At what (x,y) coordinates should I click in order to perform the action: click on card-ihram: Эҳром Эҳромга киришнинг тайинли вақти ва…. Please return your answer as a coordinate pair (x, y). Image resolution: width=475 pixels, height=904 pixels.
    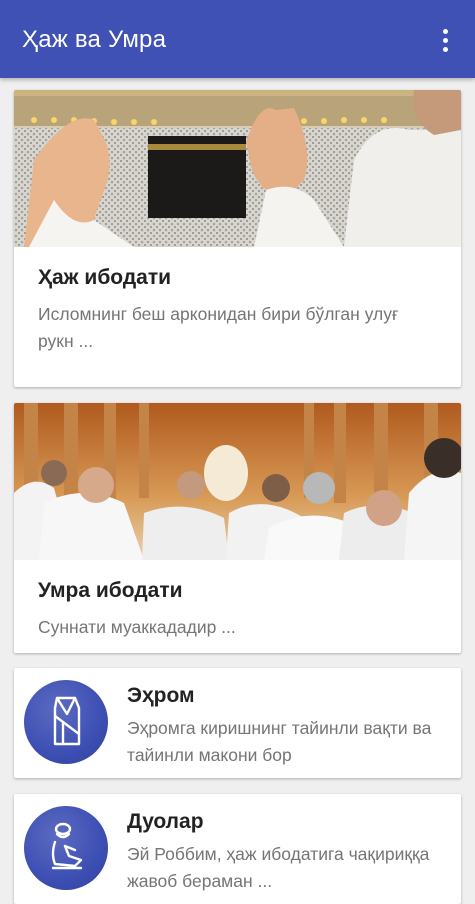
    Looking at the image, I should click on (237, 723).